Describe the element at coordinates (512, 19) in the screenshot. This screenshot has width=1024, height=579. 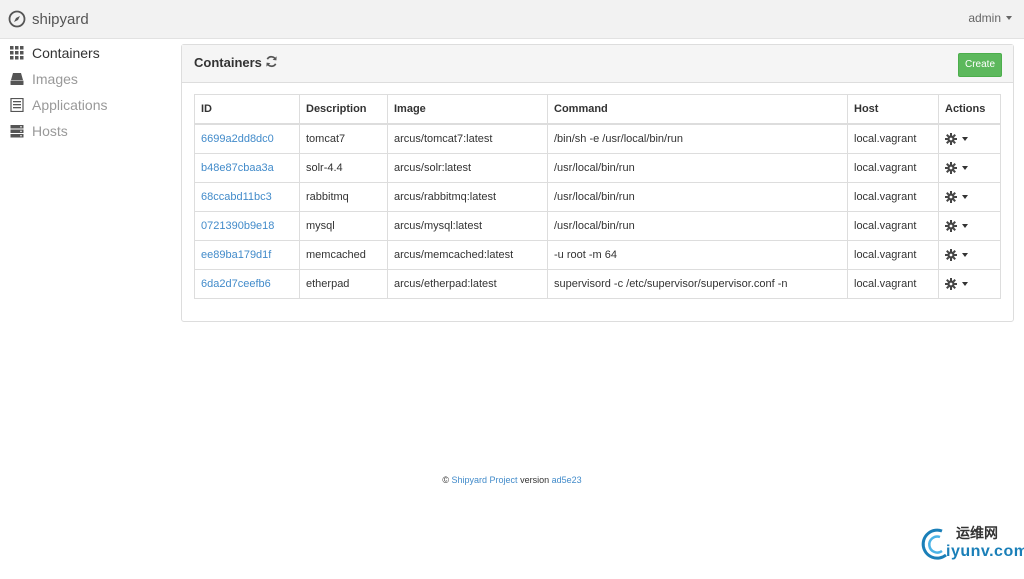
I see `top-navbar: shipyard admin` at that location.